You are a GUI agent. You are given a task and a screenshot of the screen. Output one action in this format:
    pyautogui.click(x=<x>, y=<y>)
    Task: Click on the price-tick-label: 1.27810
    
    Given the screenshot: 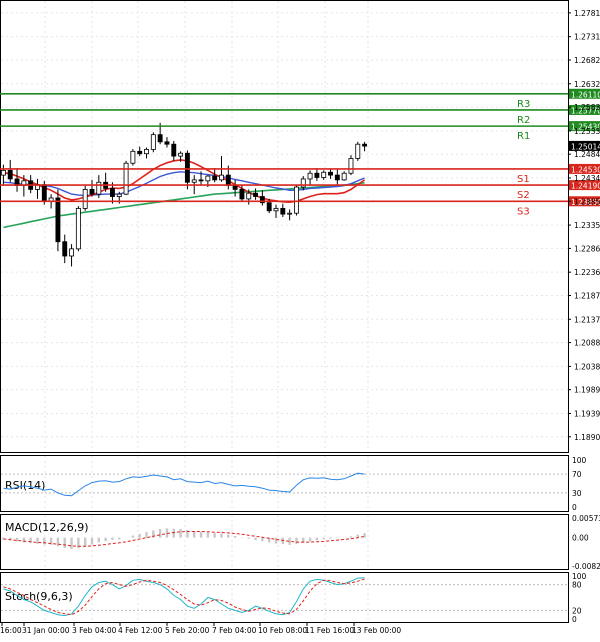 What is the action you would take?
    pyautogui.click(x=587, y=13)
    